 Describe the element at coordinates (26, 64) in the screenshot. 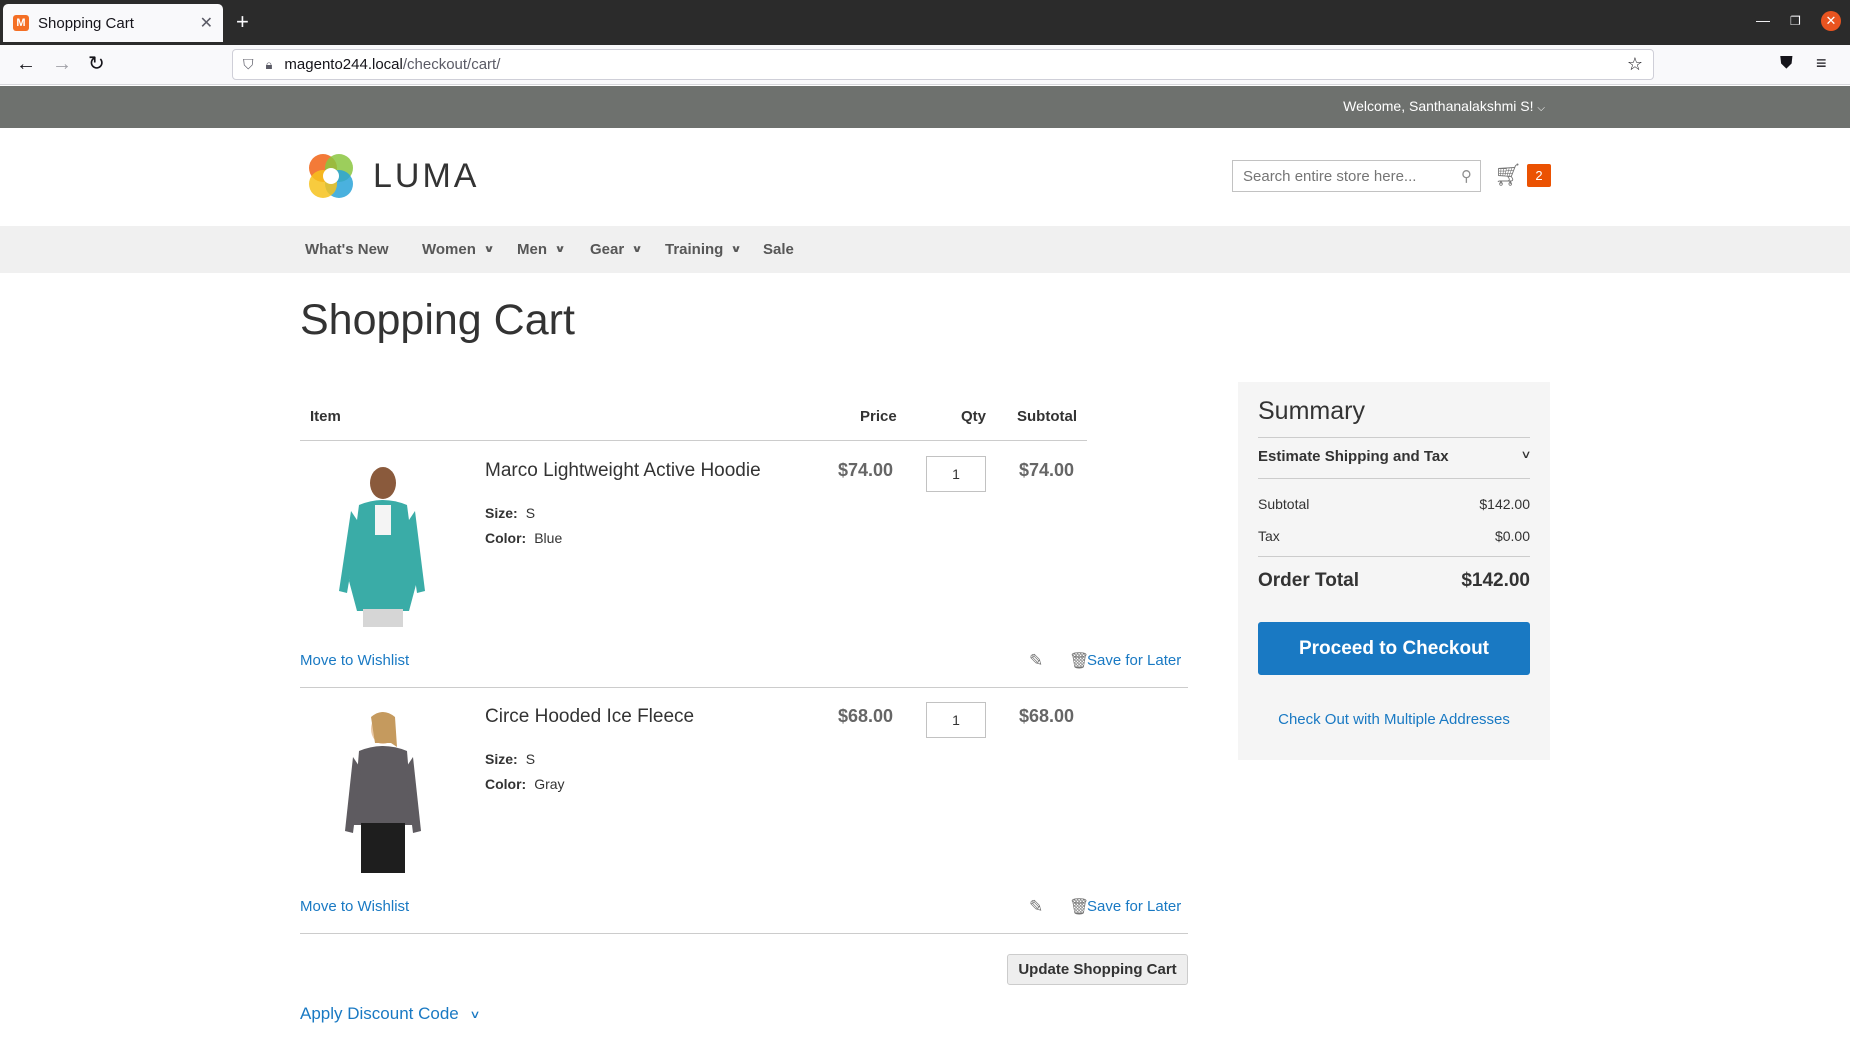

I see `back-arrow-icon: ←` at that location.